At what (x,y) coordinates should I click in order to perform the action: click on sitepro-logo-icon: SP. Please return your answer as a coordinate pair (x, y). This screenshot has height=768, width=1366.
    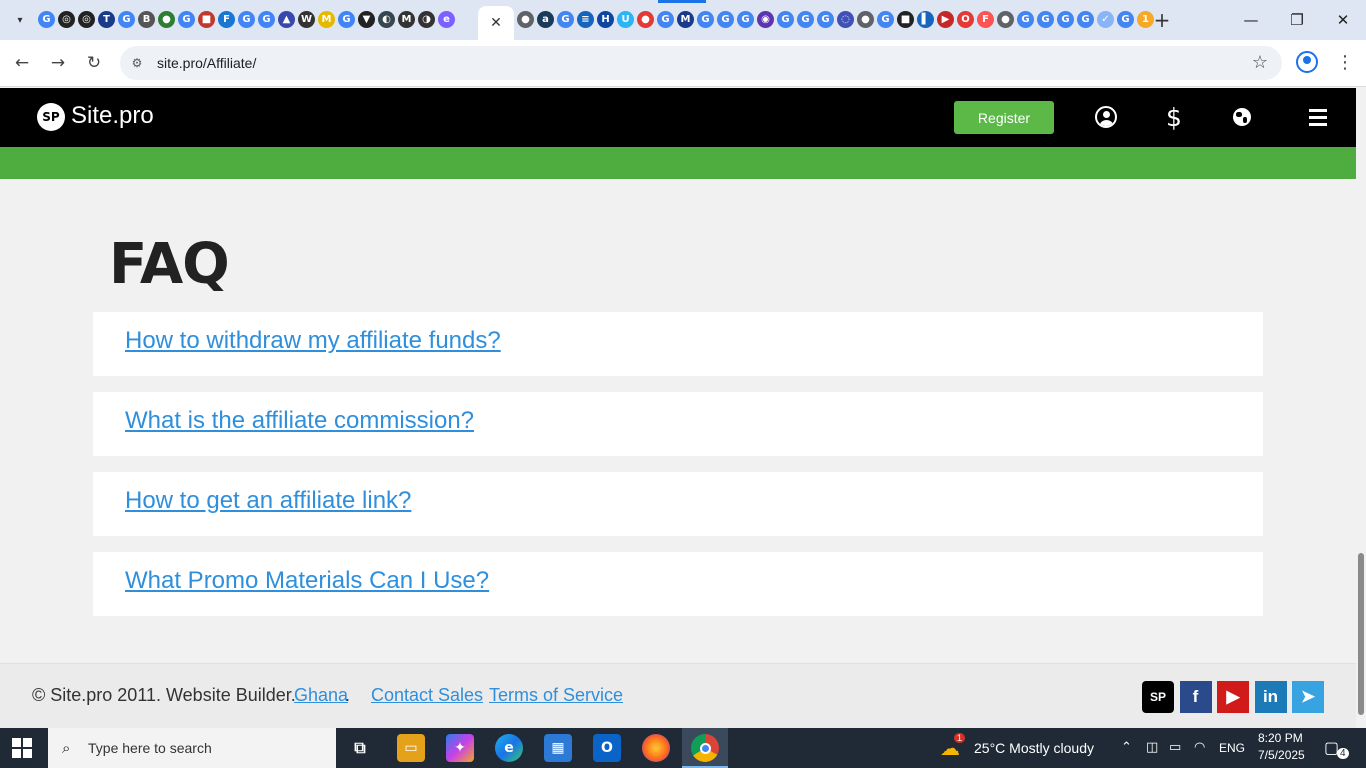
    Looking at the image, I should click on (51, 117).